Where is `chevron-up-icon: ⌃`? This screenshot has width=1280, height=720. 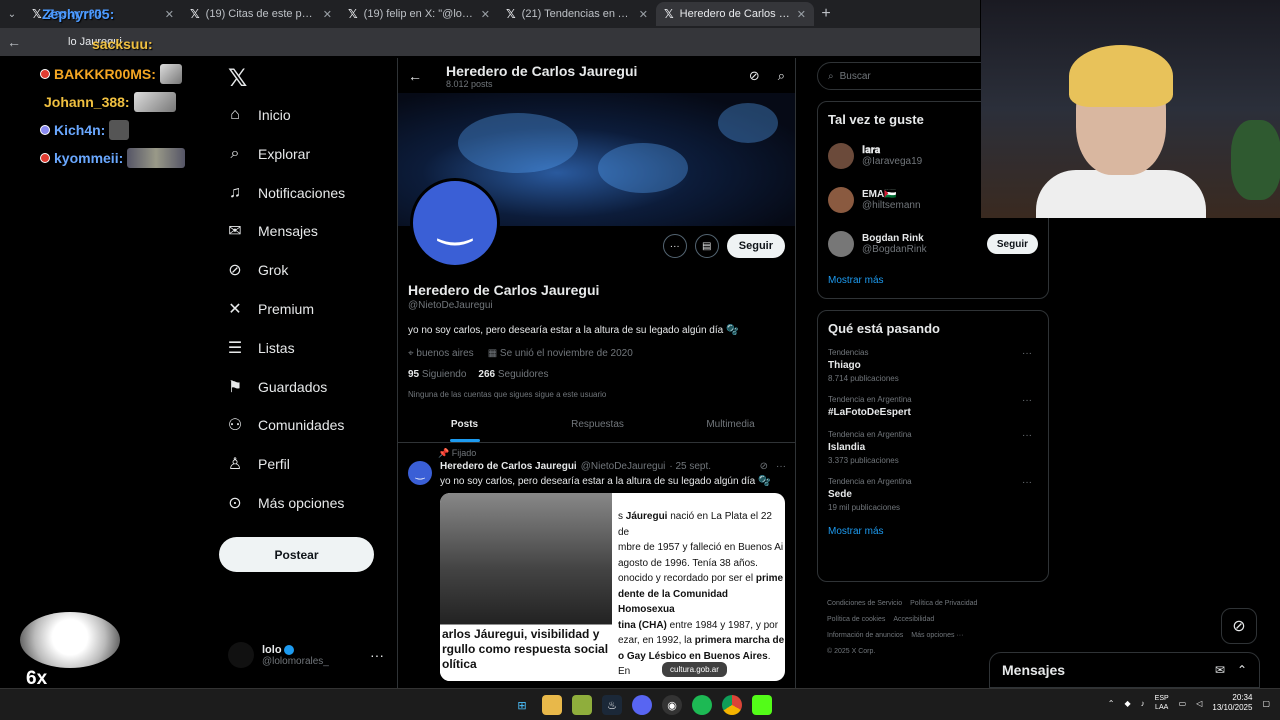
chevron-up-icon: ⌃ is located at coordinates (1111, 703).